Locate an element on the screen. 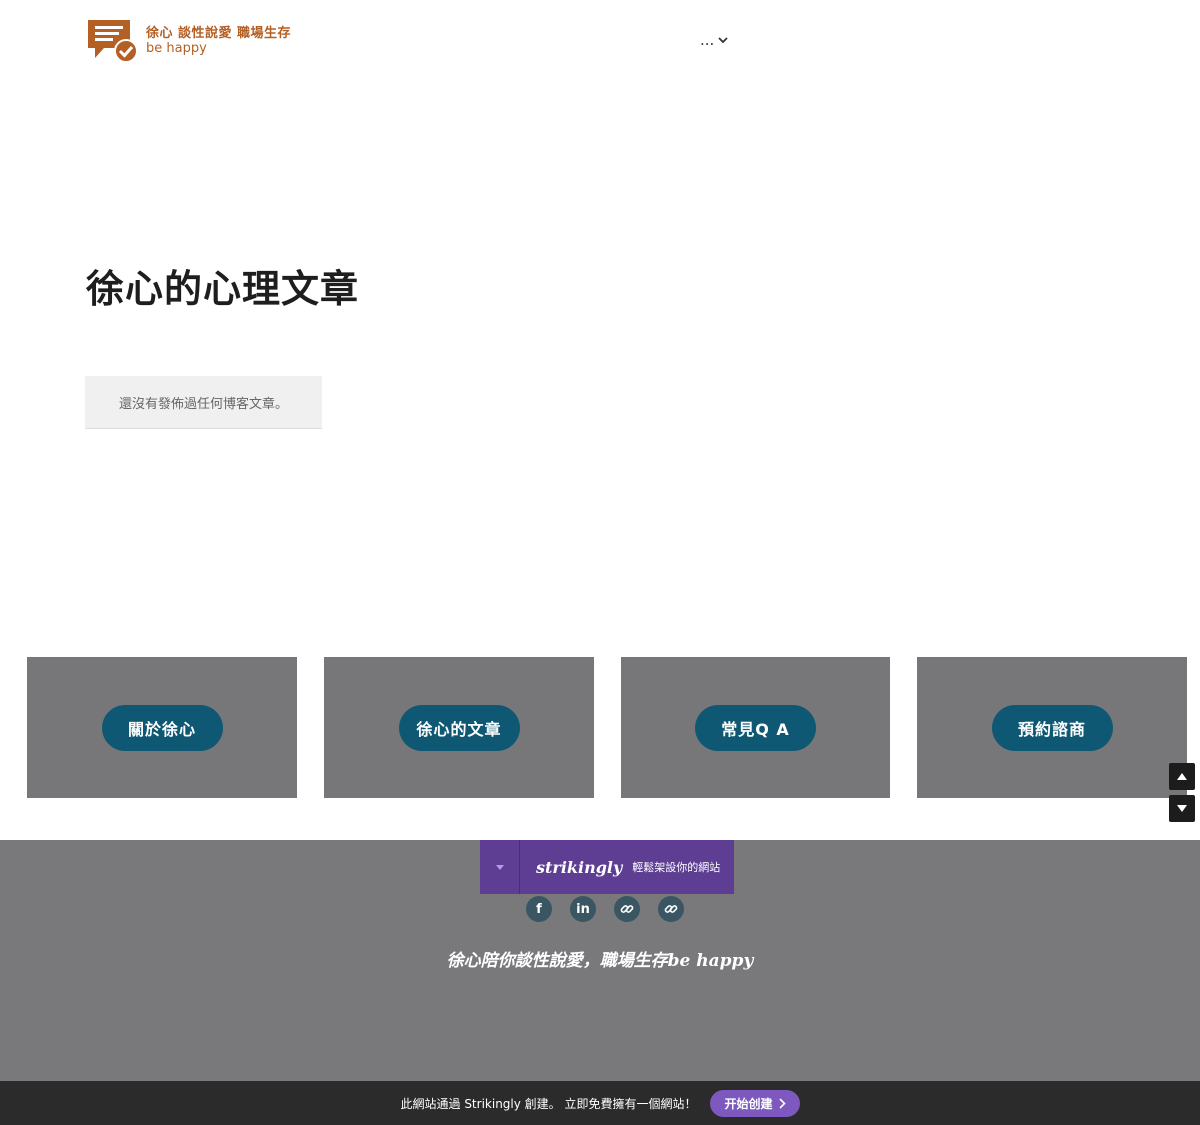  card-about: 關於徐心 is located at coordinates (162, 727).